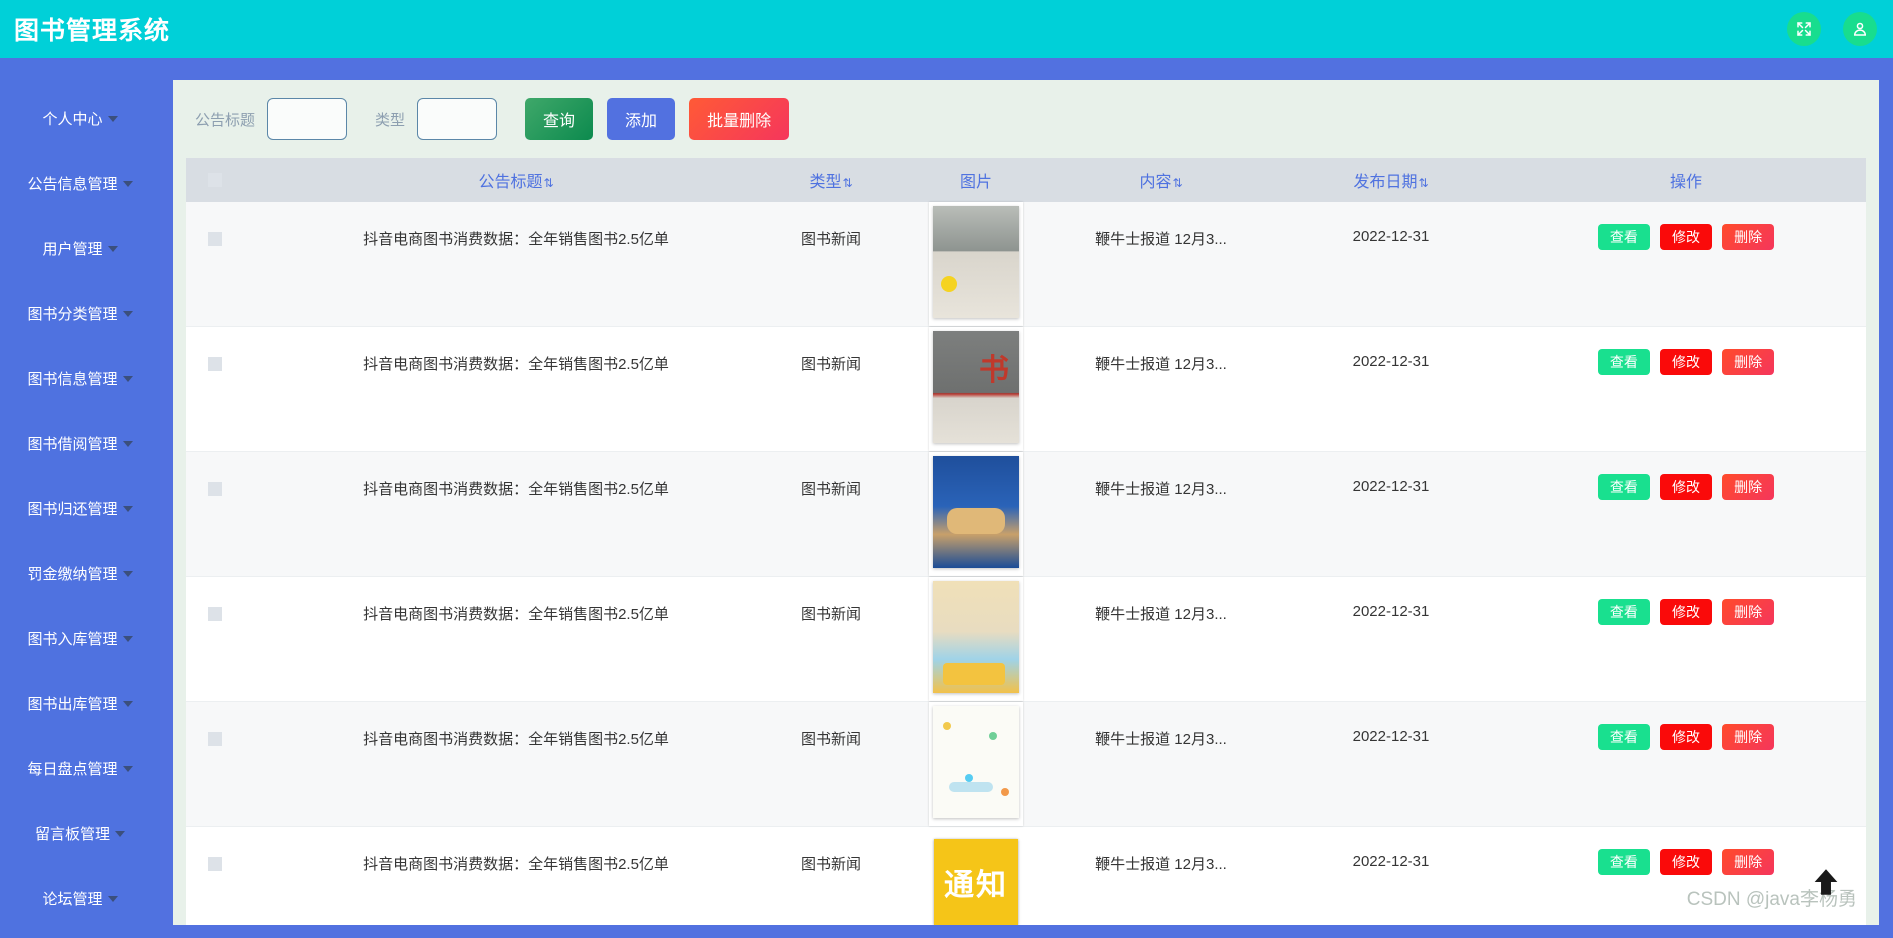 The image size is (1893, 938). I want to click on sidebar-item-forum-management: 论坛管理, so click(80, 898).